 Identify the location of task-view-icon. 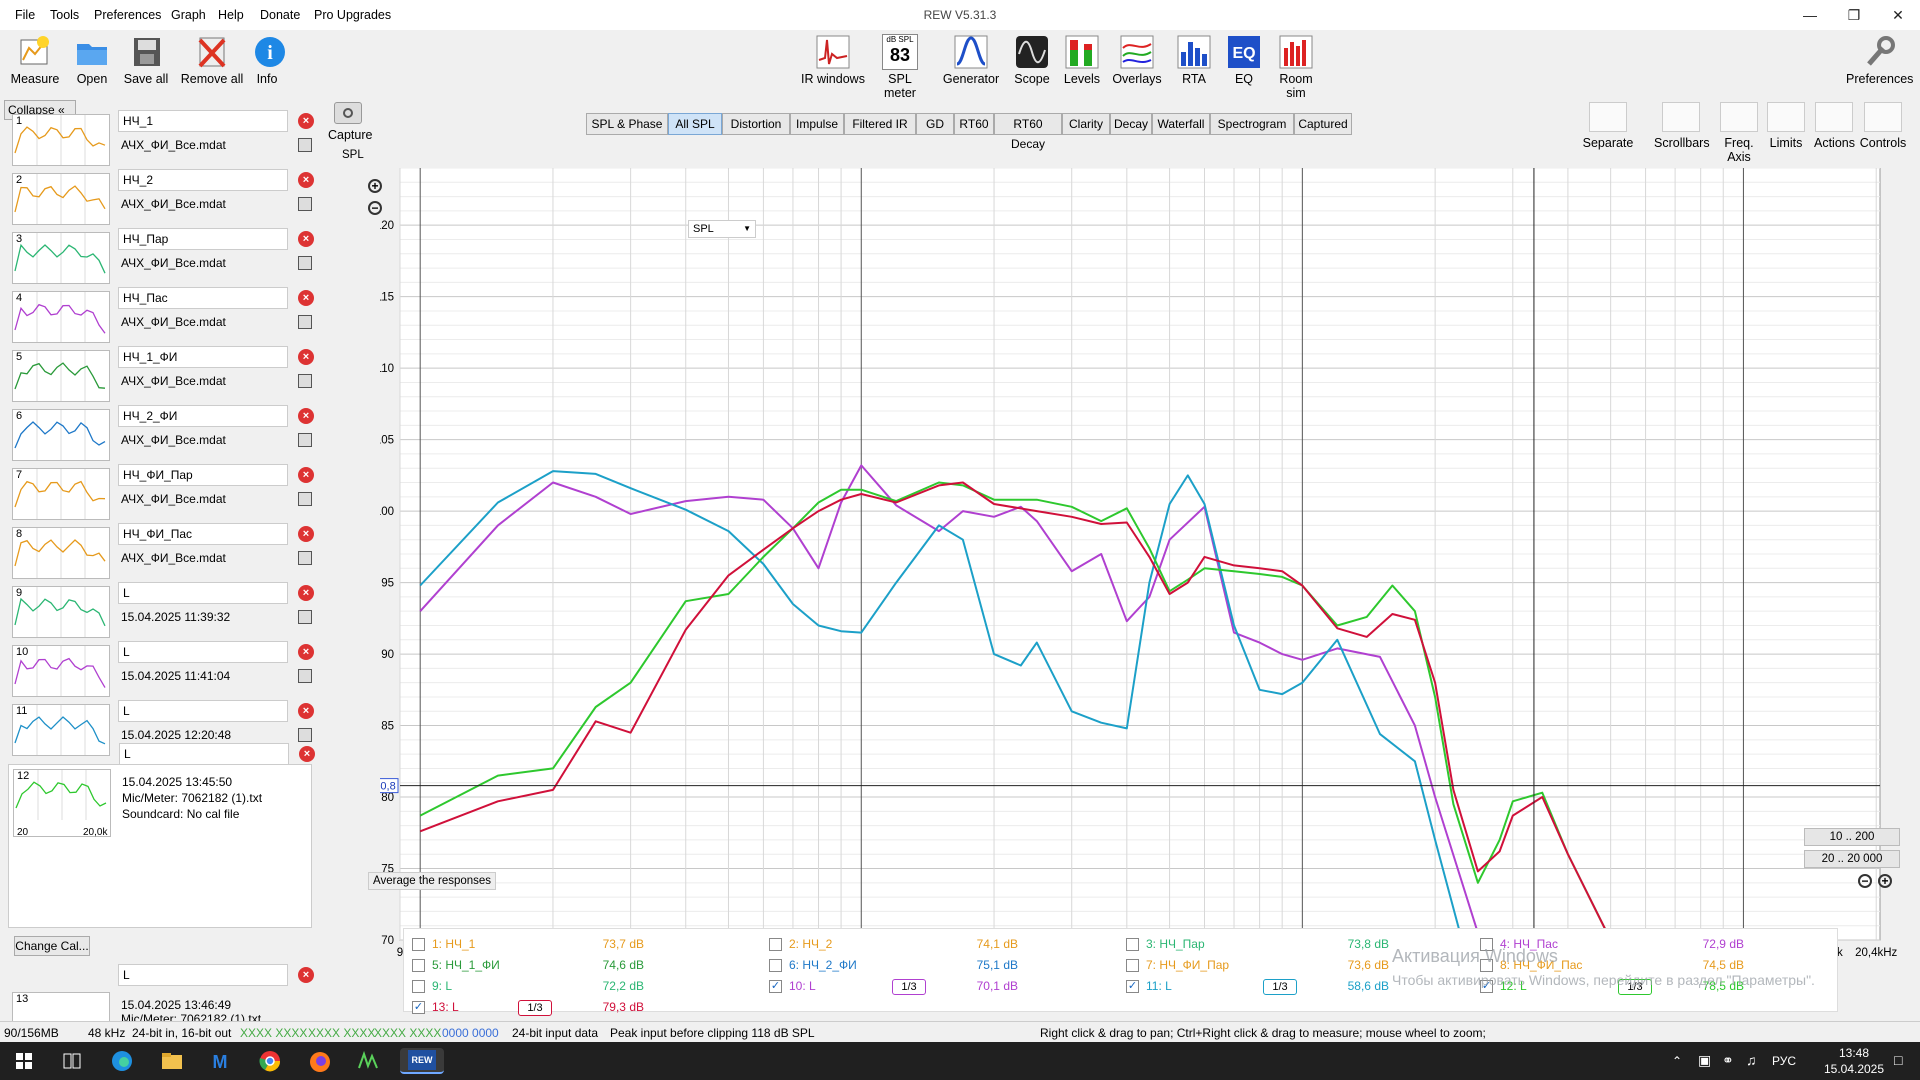
(72, 1061).